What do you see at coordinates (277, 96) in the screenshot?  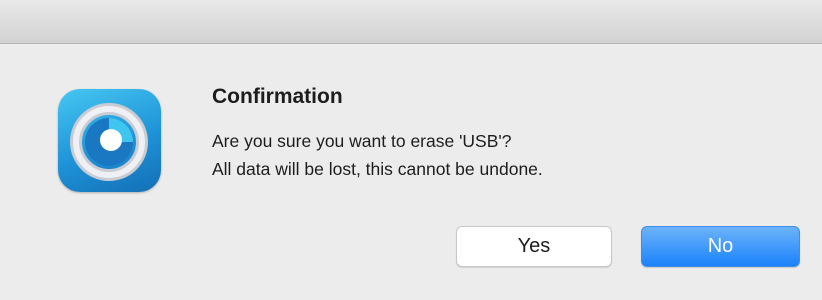 I see `dialog-title: Confirmation` at bounding box center [277, 96].